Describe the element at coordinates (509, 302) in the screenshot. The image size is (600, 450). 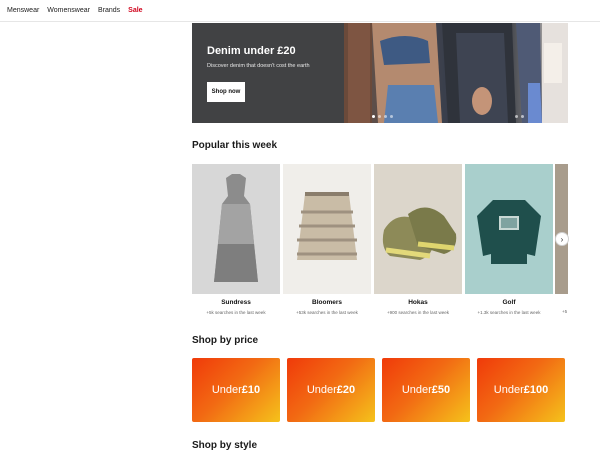
I see `product-name: Golf` at that location.